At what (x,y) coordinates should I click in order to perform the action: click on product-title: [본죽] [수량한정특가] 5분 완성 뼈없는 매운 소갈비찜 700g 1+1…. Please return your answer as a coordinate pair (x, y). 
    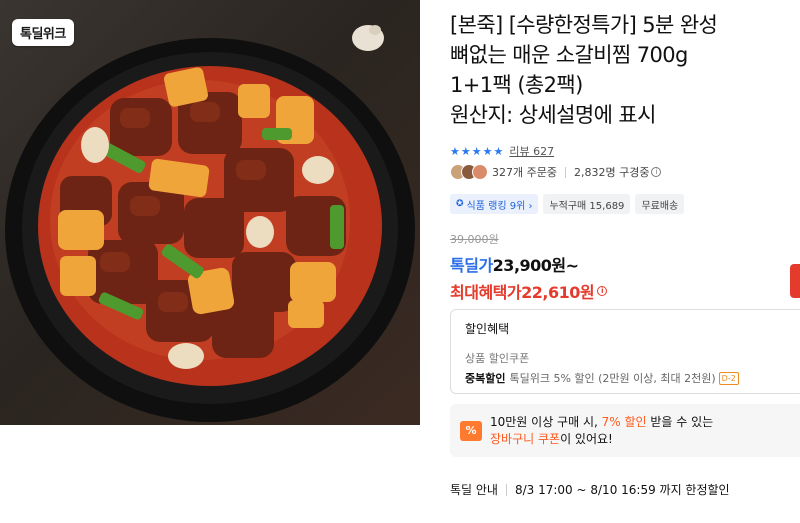
    Looking at the image, I should click on (622, 70).